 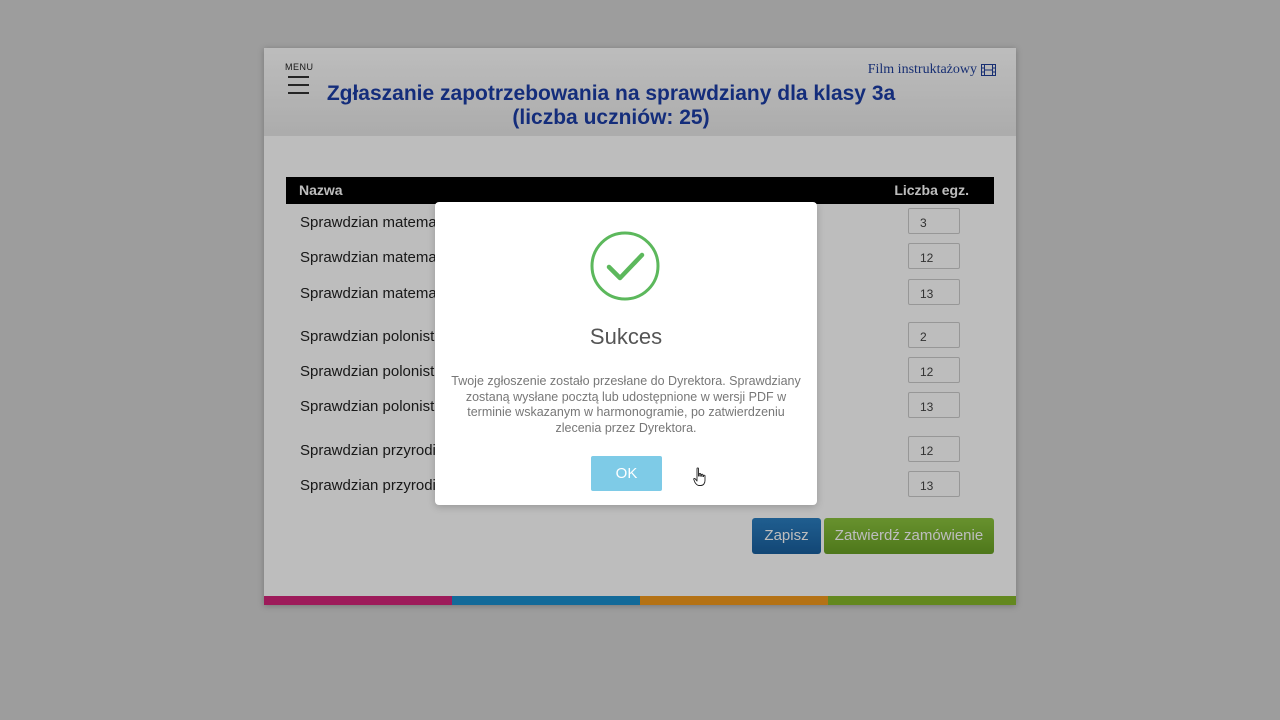 What do you see at coordinates (699, 476) in the screenshot?
I see `hand-cursor-icon` at bounding box center [699, 476].